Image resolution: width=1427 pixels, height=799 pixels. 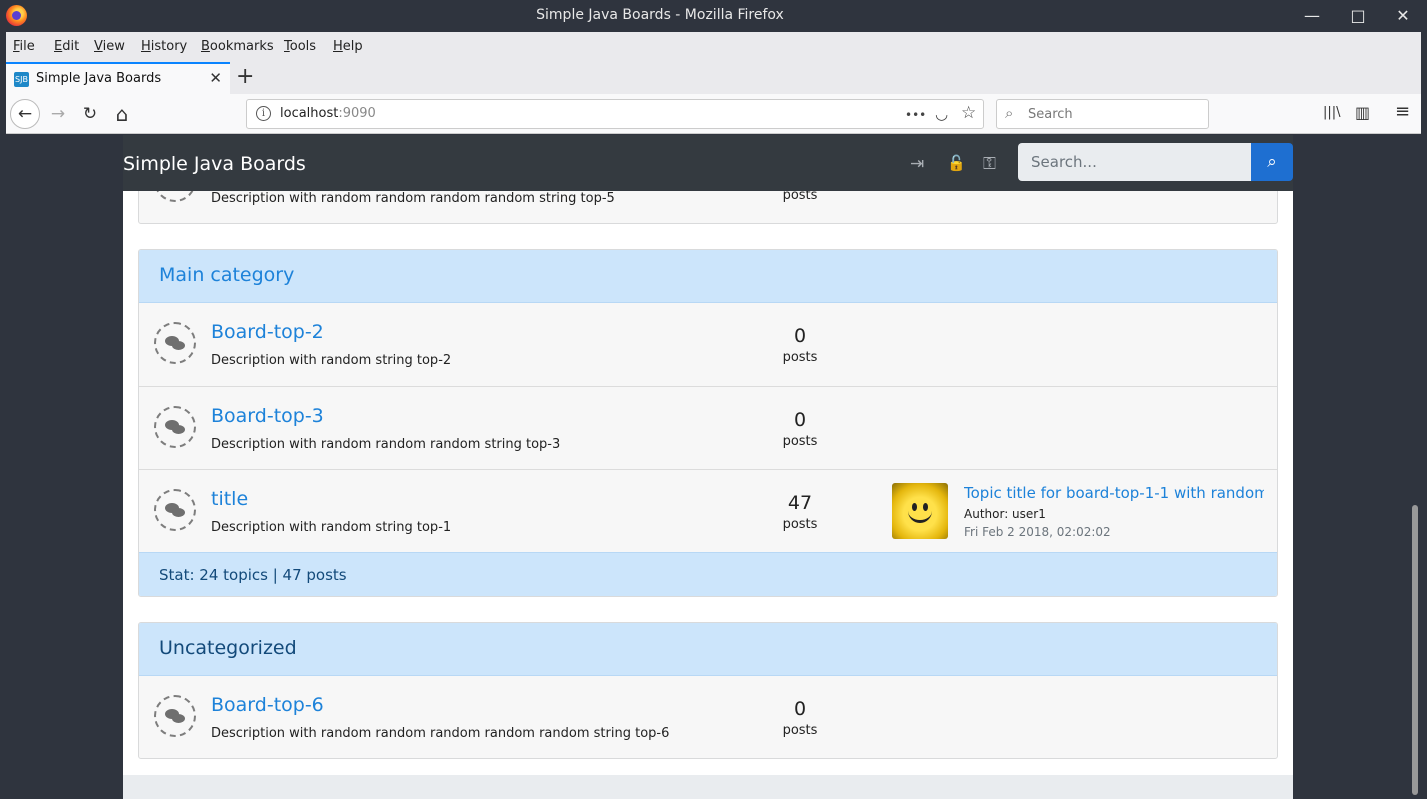 I want to click on category-stats: Stat: 24 topics | 47 posts, so click(x=708, y=574).